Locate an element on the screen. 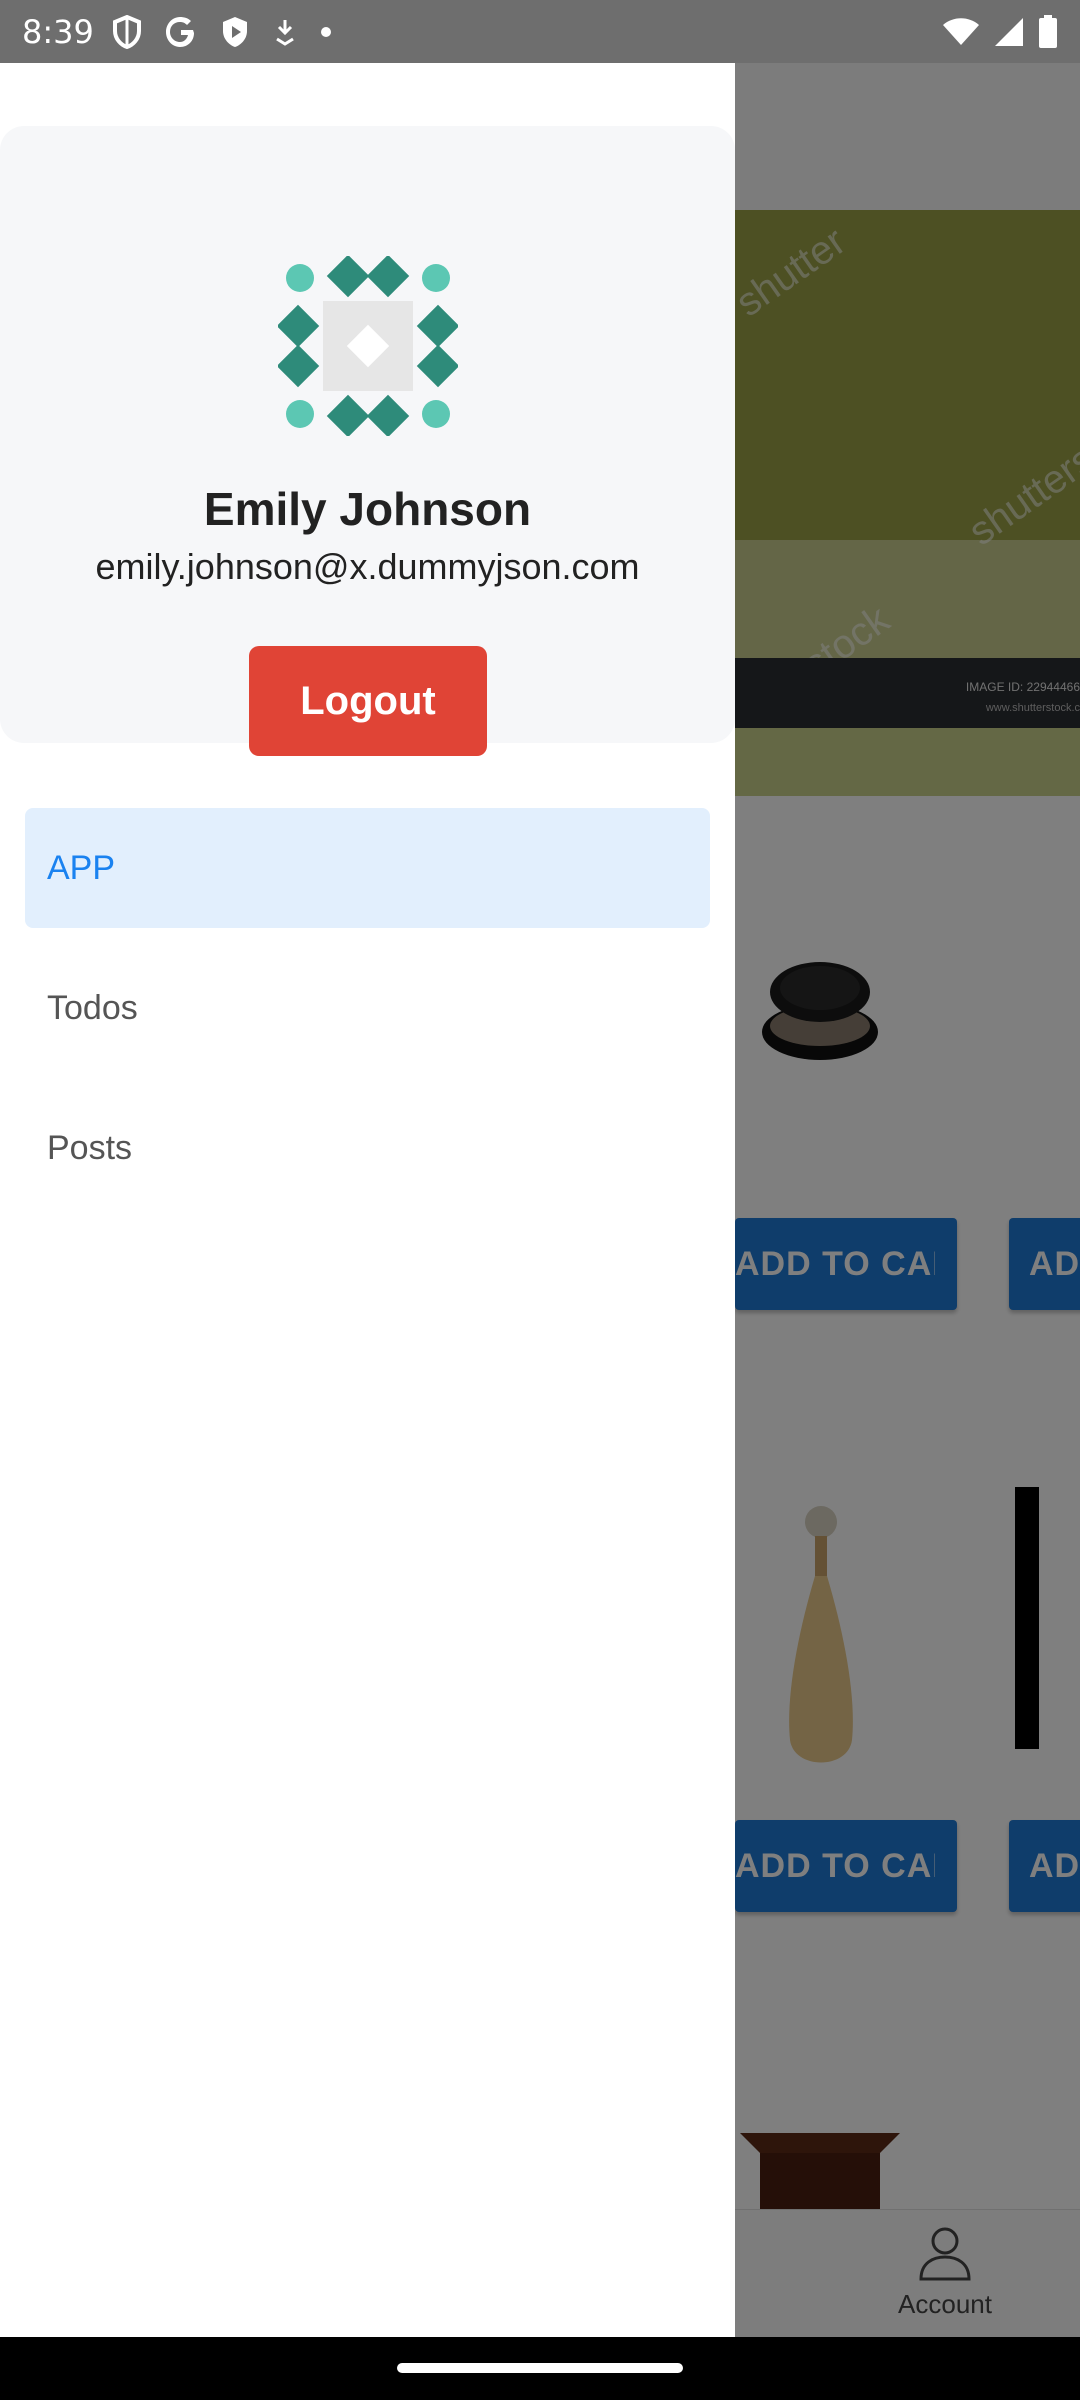 The height and width of the screenshot is (2400, 1080). status-time: 8:39 is located at coordinates (58, 31).